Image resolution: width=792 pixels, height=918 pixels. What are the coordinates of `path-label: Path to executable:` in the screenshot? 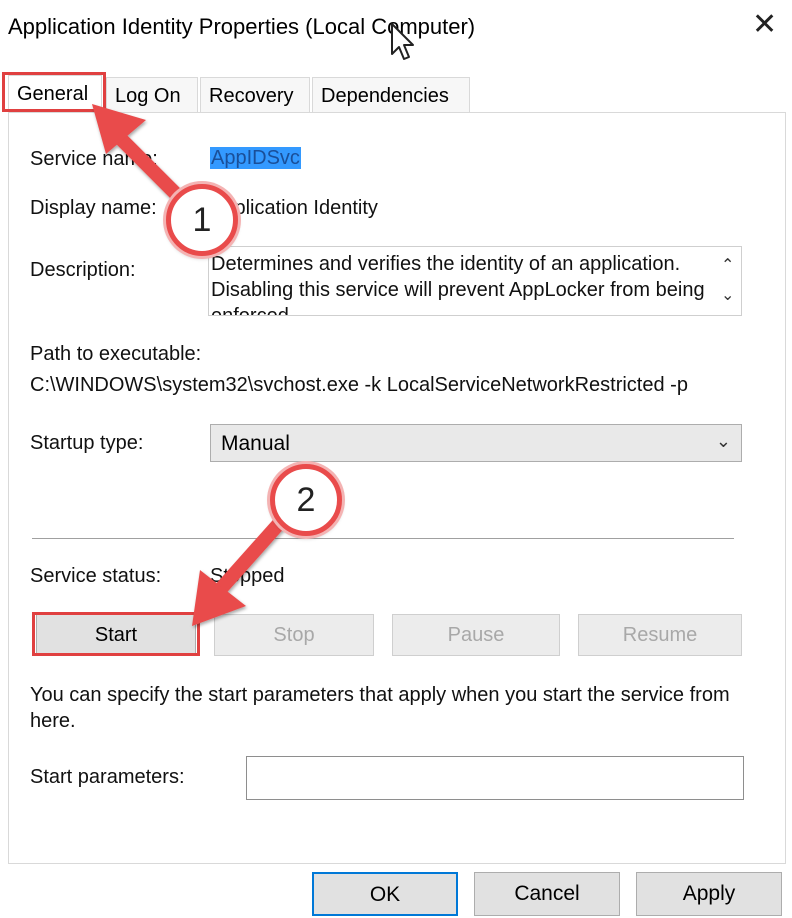 It's located at (116, 354).